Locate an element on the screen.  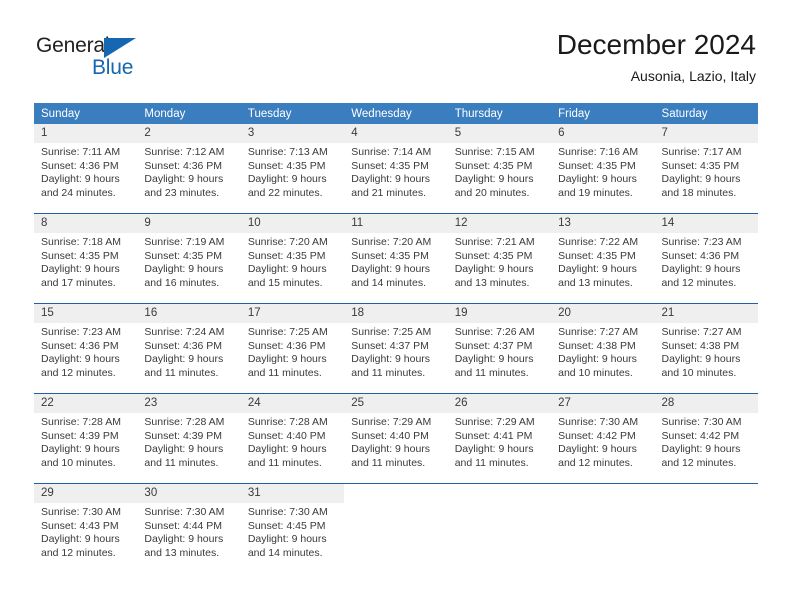
day-number: 6 is located at coordinates (602, 133).